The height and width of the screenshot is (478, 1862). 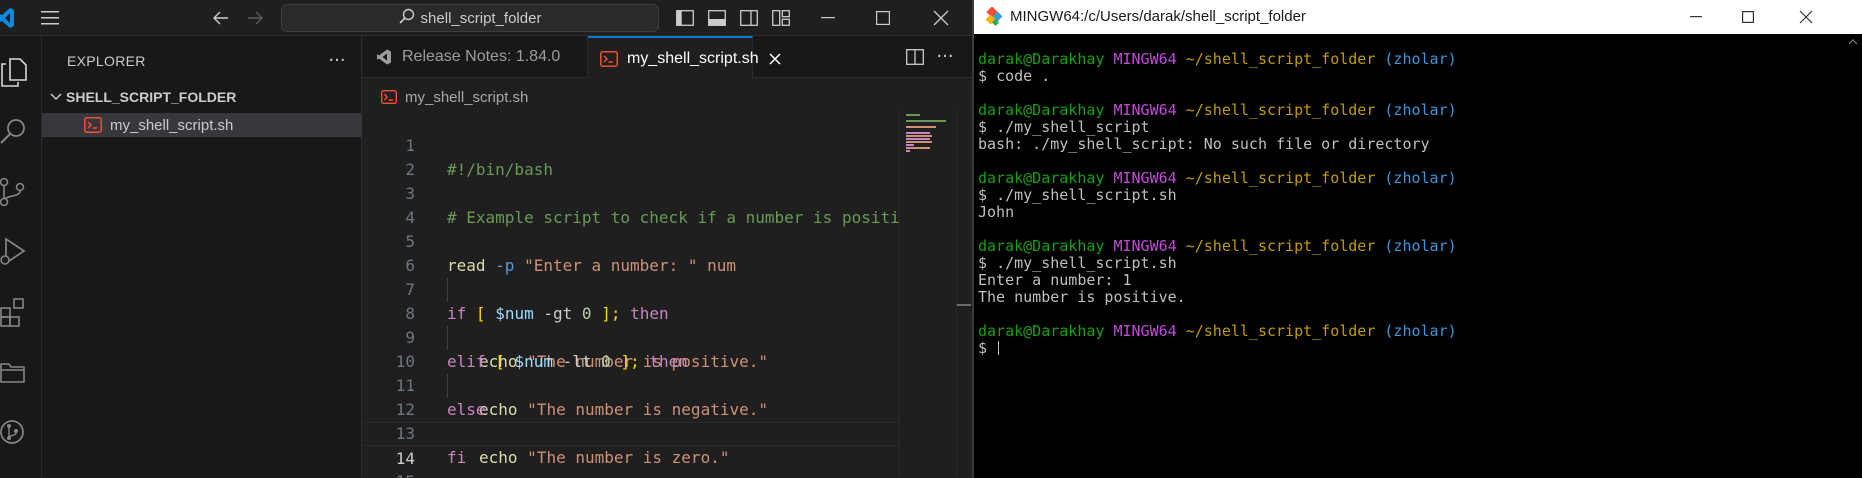 I want to click on code-line: 15, so click(x=631, y=462).